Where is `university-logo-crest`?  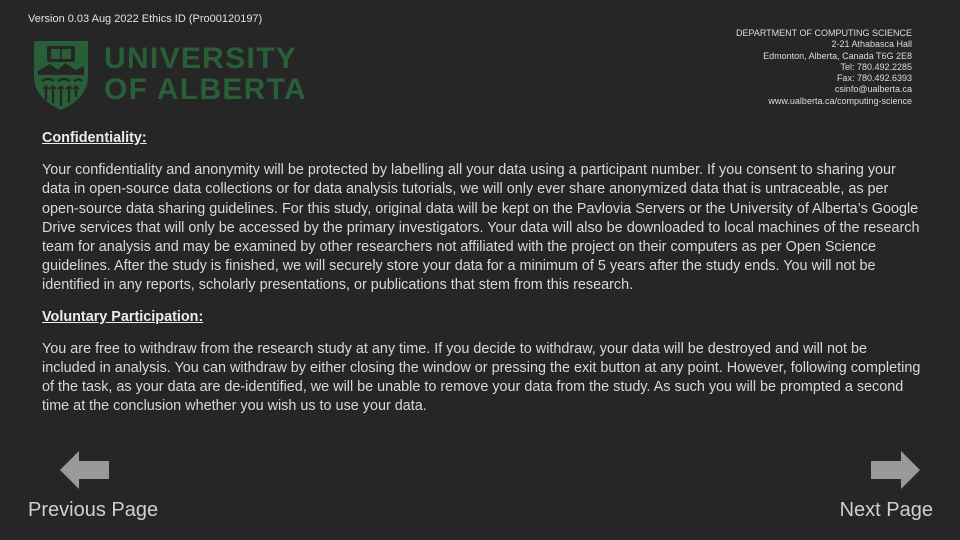 university-logo-crest is located at coordinates (61, 77).